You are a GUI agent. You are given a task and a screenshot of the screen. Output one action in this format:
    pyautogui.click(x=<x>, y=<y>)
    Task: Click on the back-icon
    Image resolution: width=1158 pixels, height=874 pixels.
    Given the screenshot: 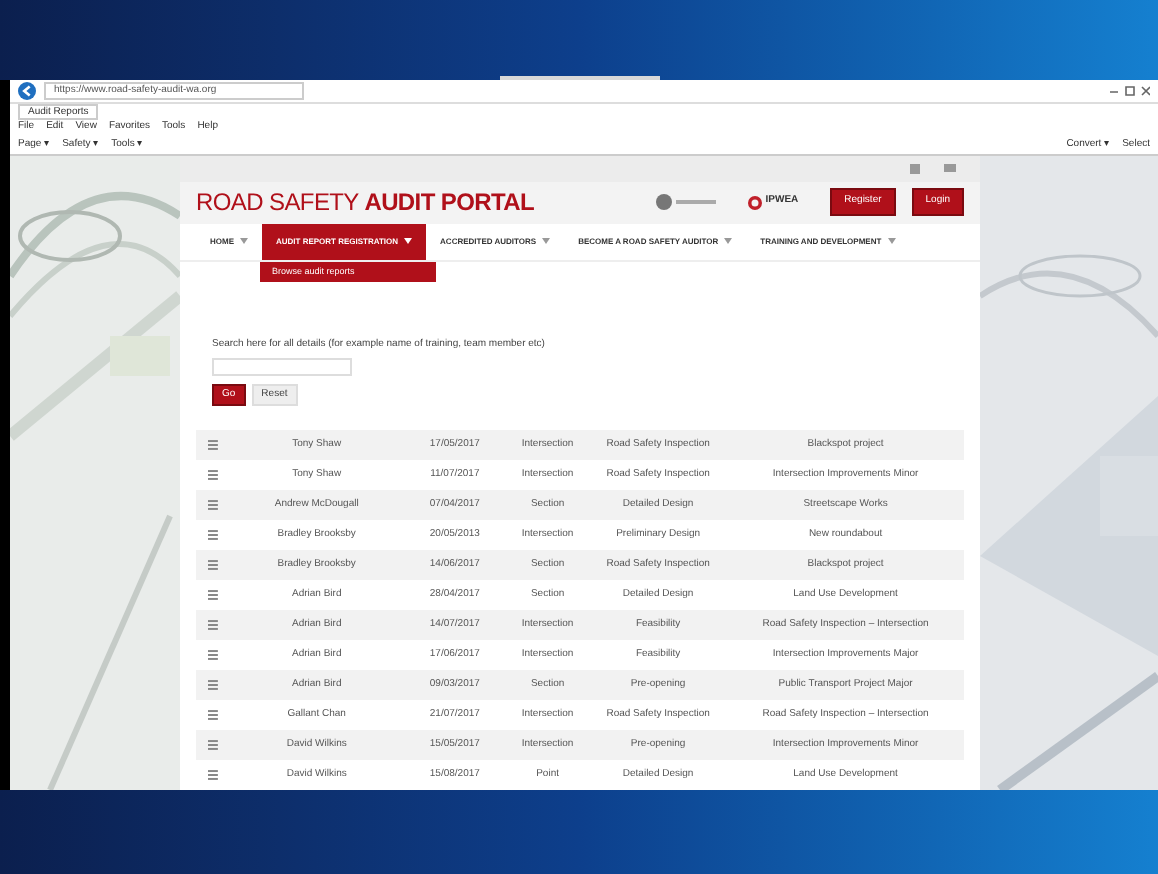 What is the action you would take?
    pyautogui.click(x=27, y=91)
    